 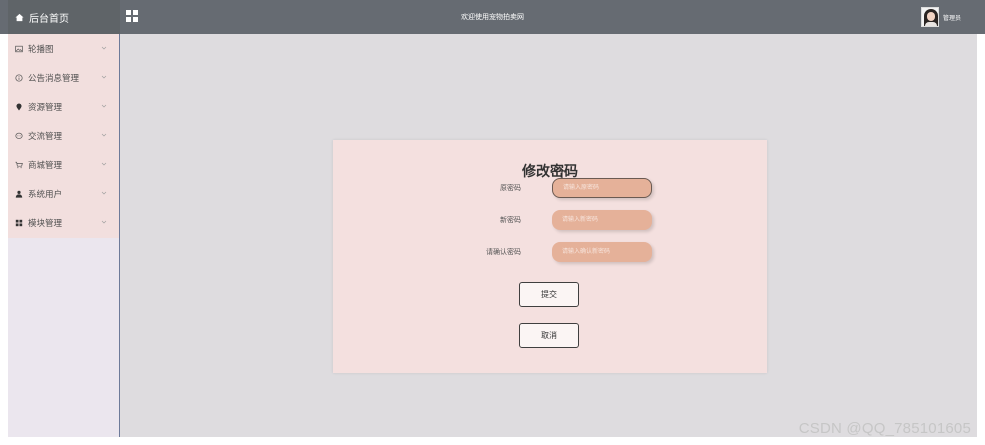 What do you see at coordinates (45, 222) in the screenshot?
I see `sidebar-item-label: 模块管理` at bounding box center [45, 222].